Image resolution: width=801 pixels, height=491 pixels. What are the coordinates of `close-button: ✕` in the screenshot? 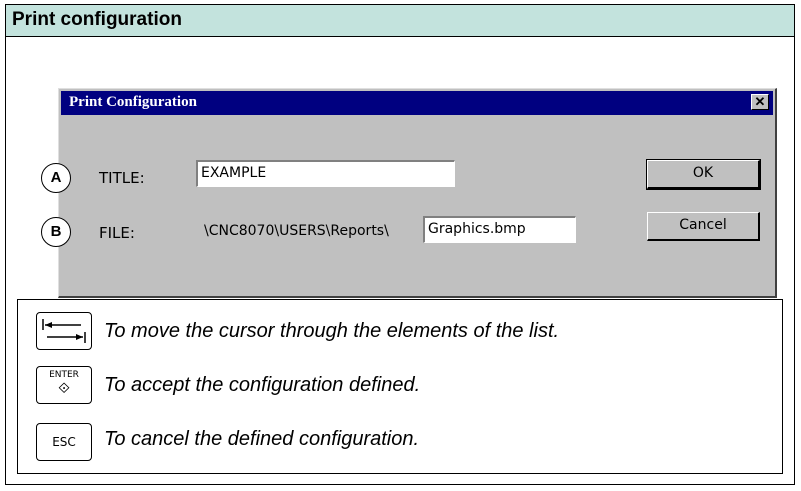 It's located at (760, 102).